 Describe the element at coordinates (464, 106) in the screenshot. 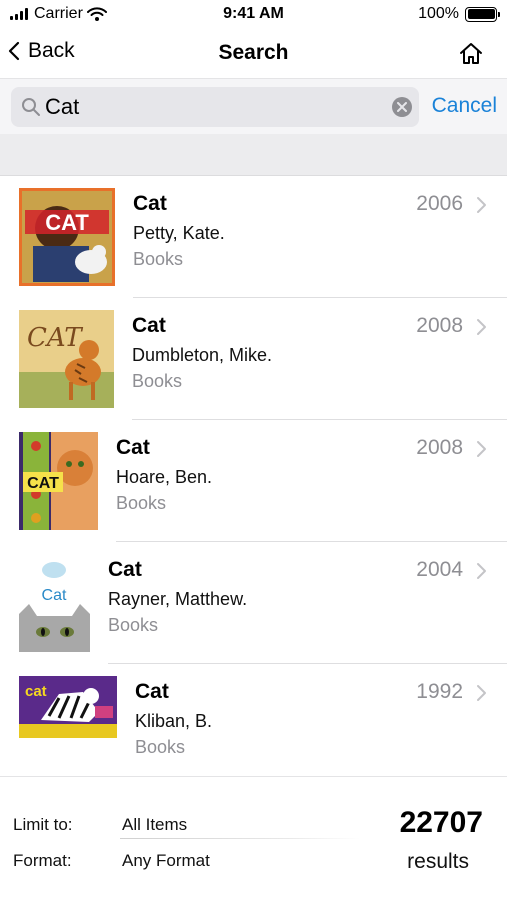

I see `cancel-button: Cancel` at that location.